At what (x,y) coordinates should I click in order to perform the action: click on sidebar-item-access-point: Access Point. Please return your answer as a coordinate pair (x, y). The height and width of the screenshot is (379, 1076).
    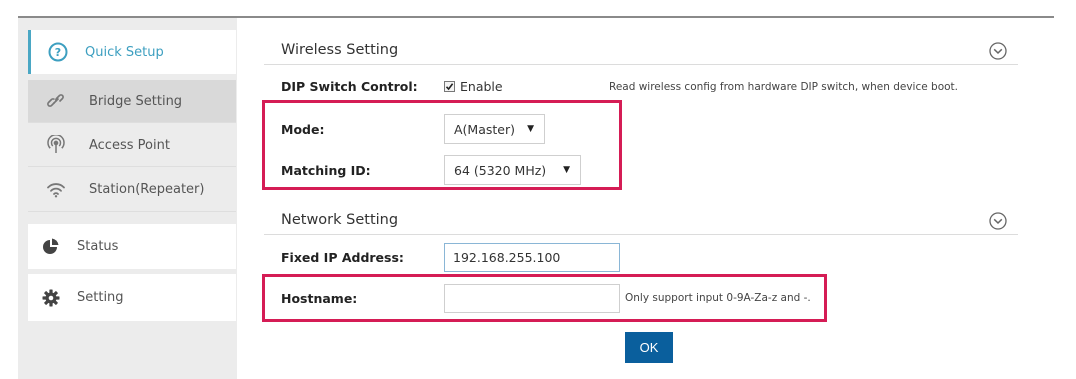
    Looking at the image, I should click on (132, 145).